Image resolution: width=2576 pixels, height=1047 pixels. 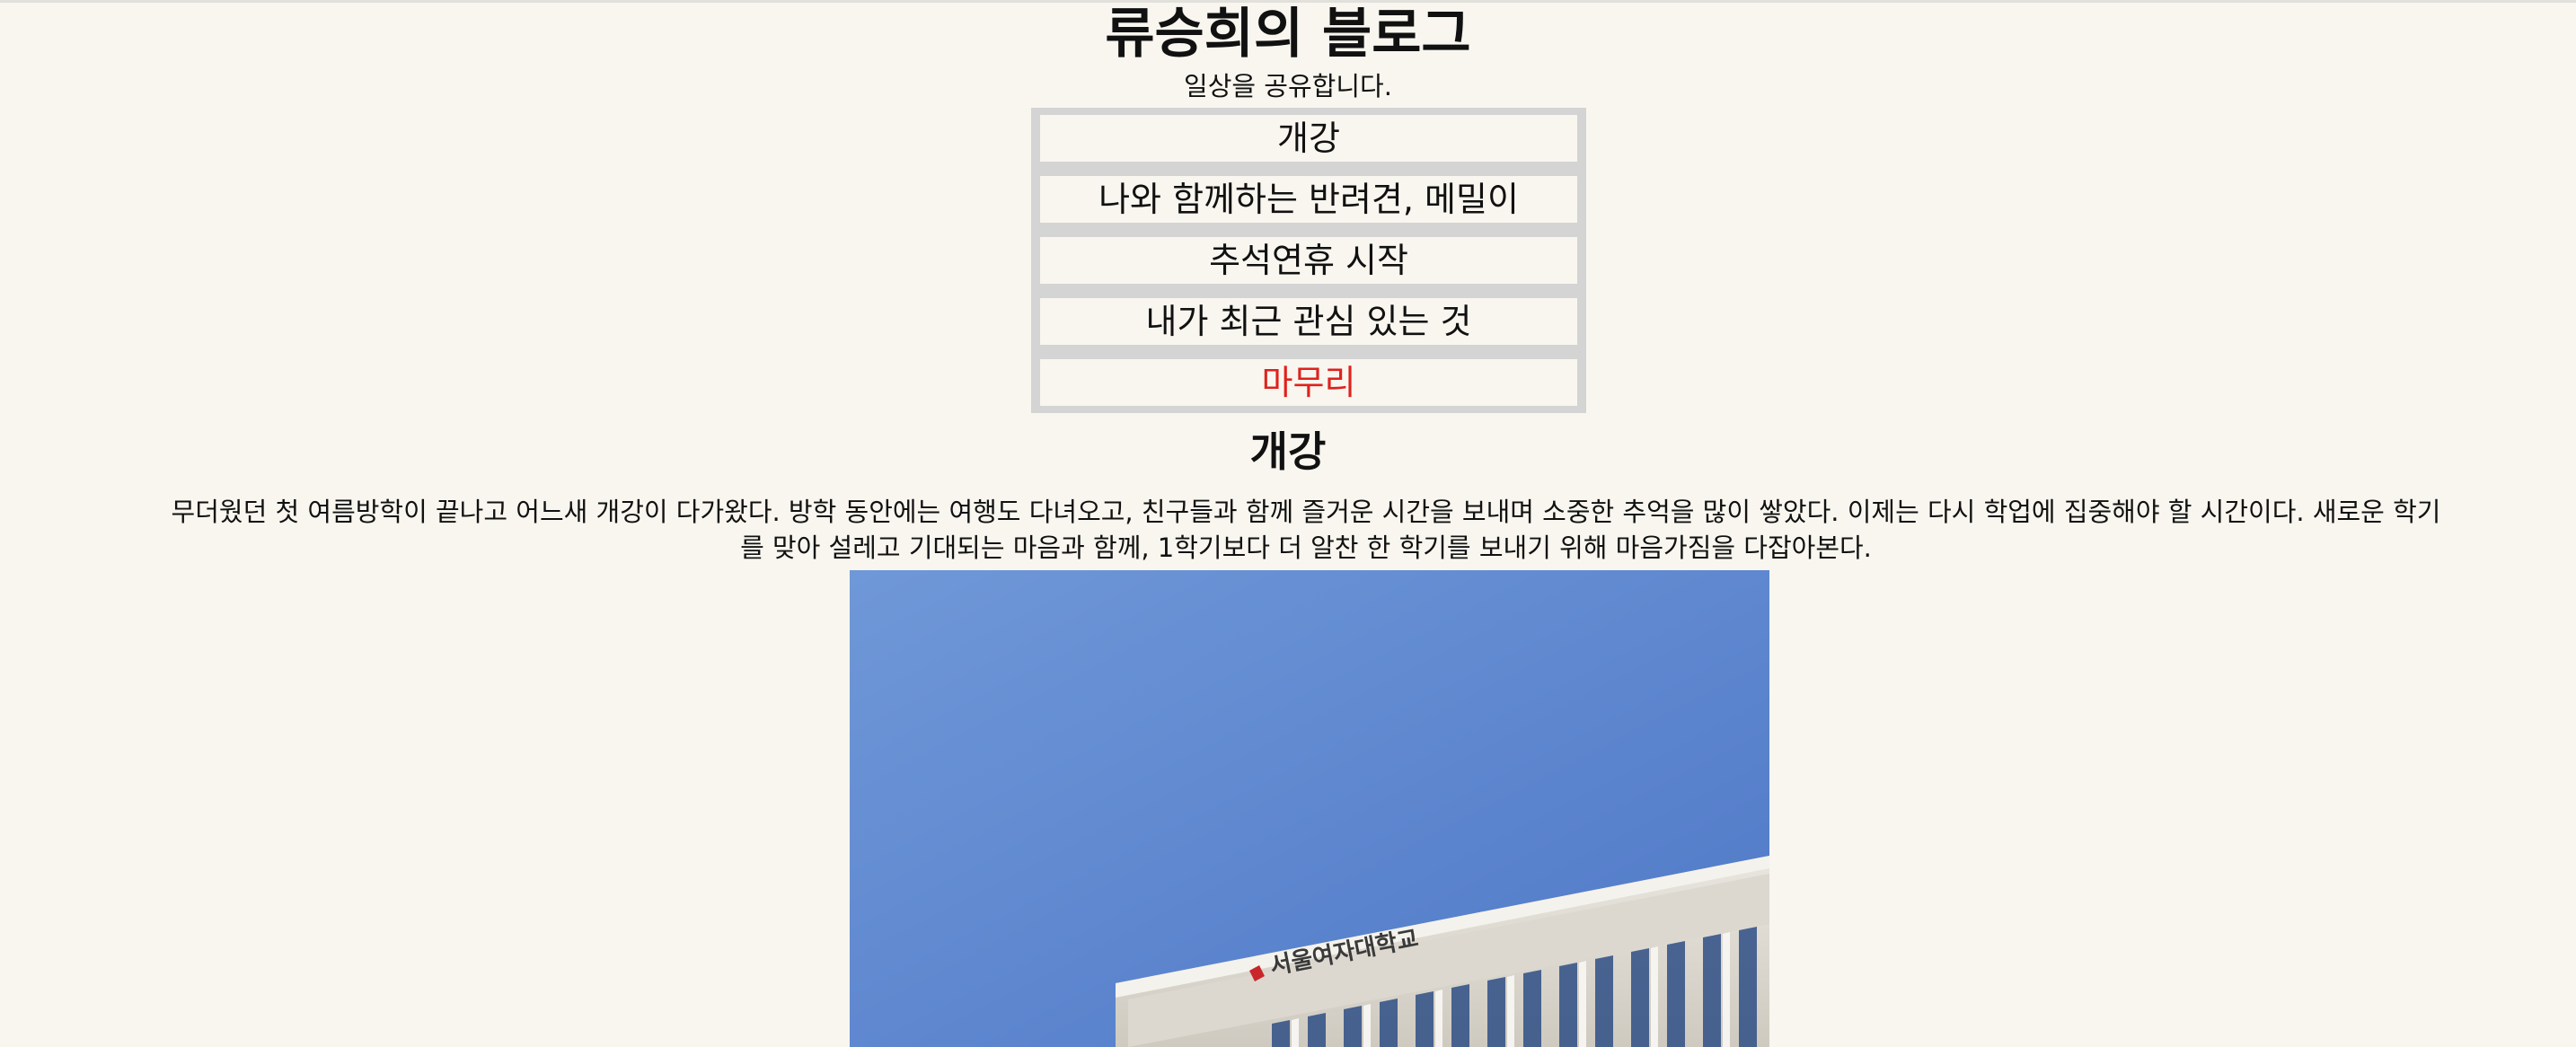 I want to click on site-title: 류승희의 블로그, so click(x=1288, y=34).